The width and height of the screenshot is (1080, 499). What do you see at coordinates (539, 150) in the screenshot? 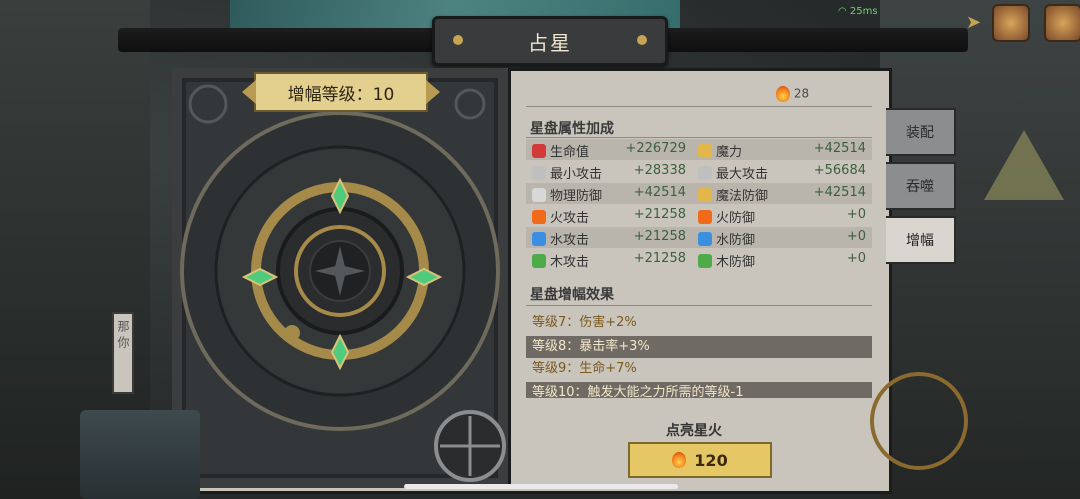
I see `heart-icon` at bounding box center [539, 150].